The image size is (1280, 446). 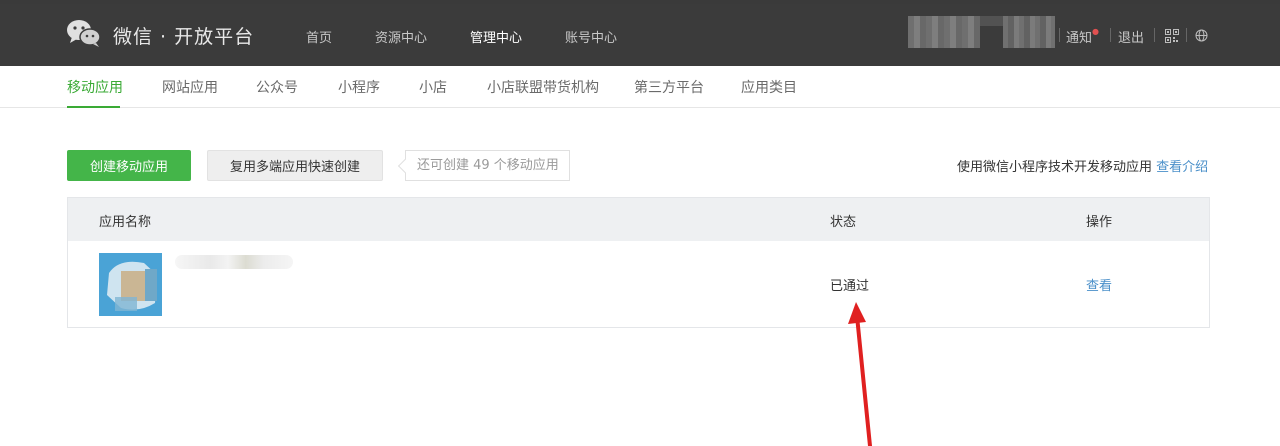 What do you see at coordinates (843, 222) in the screenshot?
I see `column-header-status: 状态` at bounding box center [843, 222].